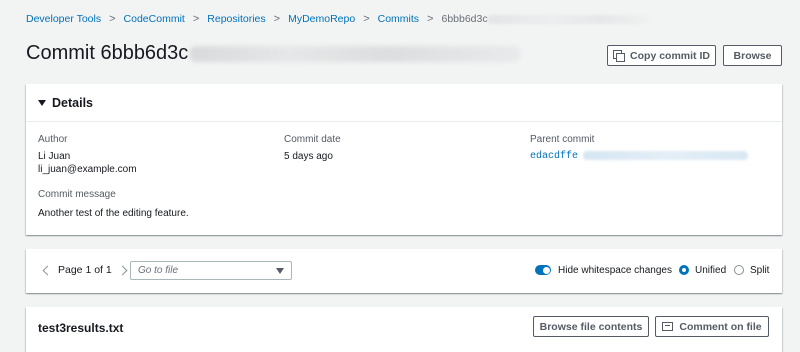  I want to click on parent-commit-label: Parent commit, so click(562, 139).